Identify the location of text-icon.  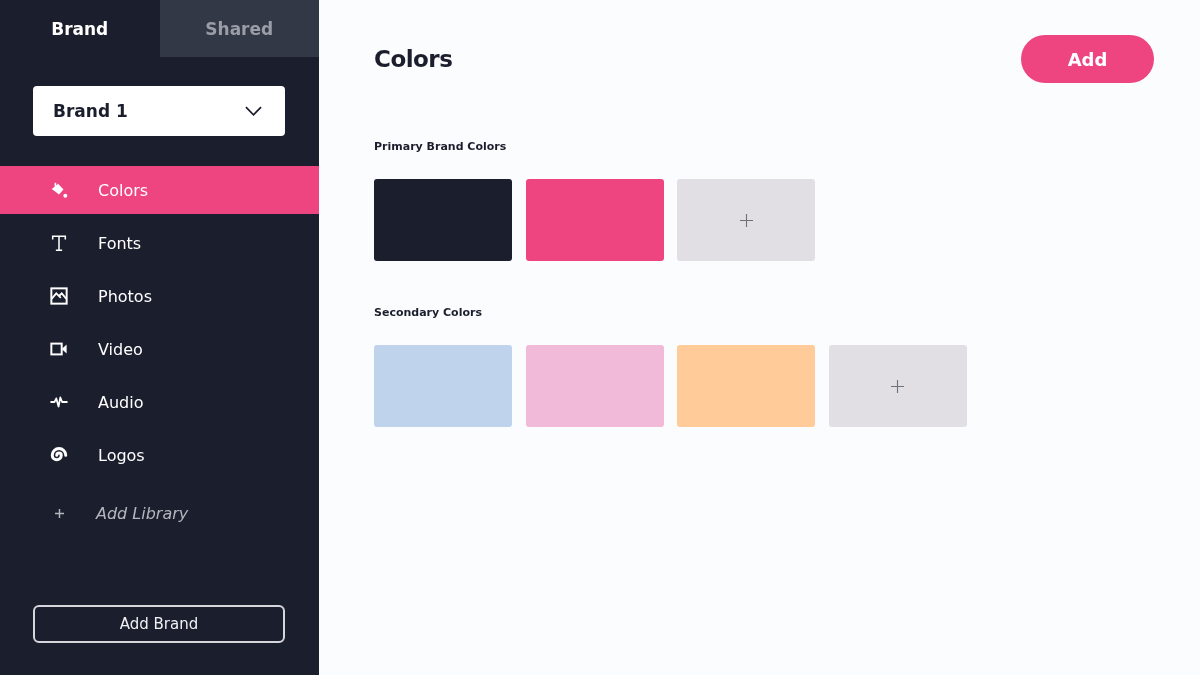
(59, 243).